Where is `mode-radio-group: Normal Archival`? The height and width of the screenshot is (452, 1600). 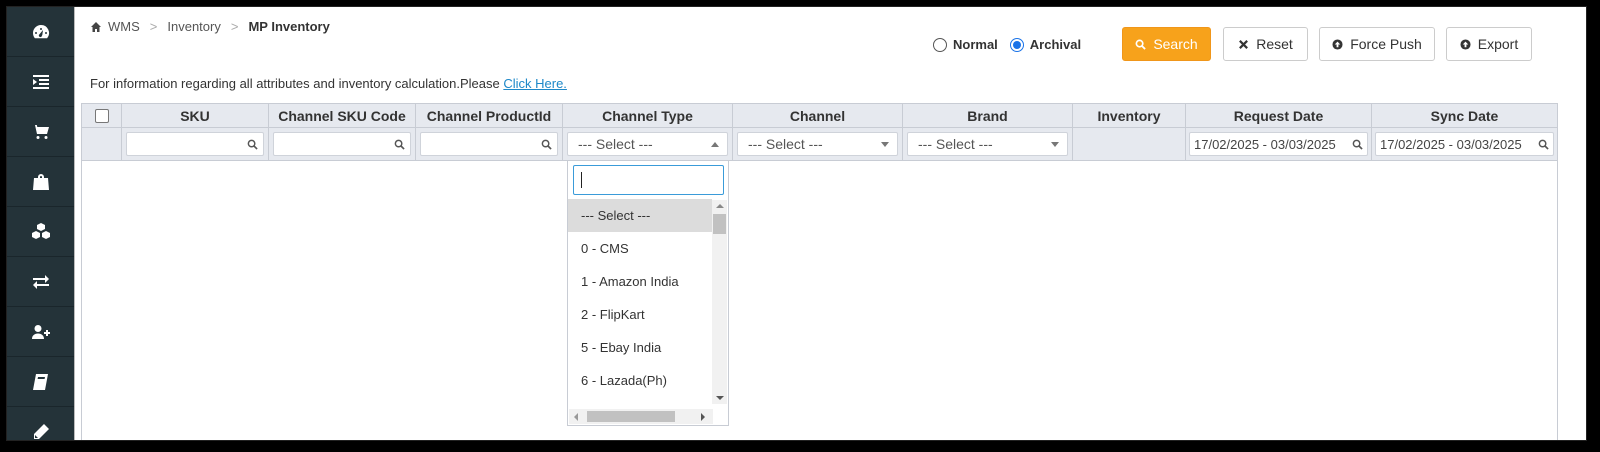 mode-radio-group: Normal Archival is located at coordinates (1009, 44).